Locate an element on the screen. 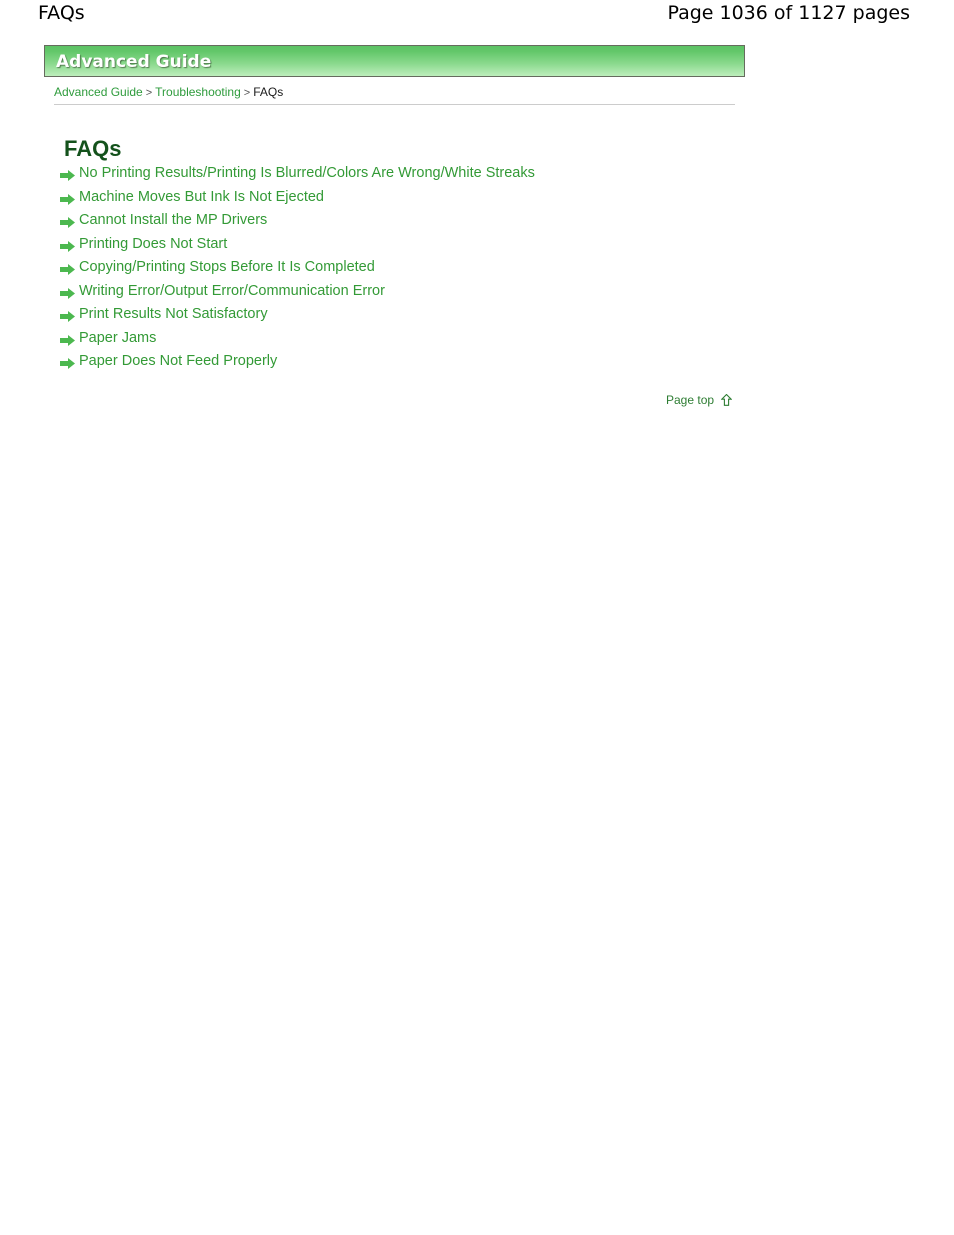 The image size is (954, 1235). list-item: Print Results Not Satisfactory is located at coordinates (410, 317).